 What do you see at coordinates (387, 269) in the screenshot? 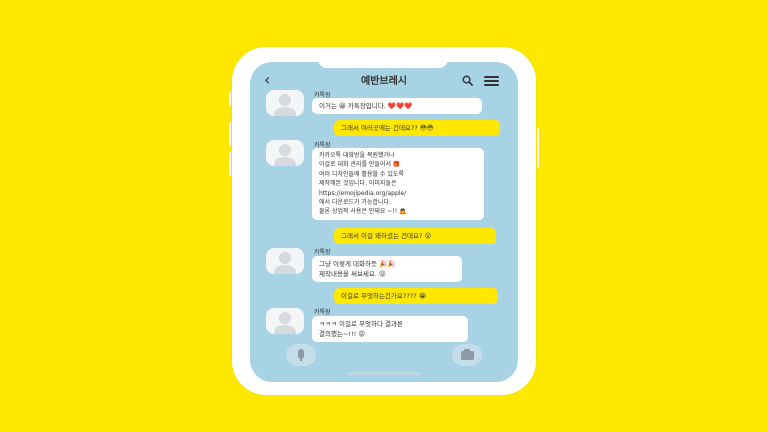
I see `incoming-message: 그냥 이렇게 대화하듯 🎉🎉 제작내용을 써보세요. 😜` at bounding box center [387, 269].